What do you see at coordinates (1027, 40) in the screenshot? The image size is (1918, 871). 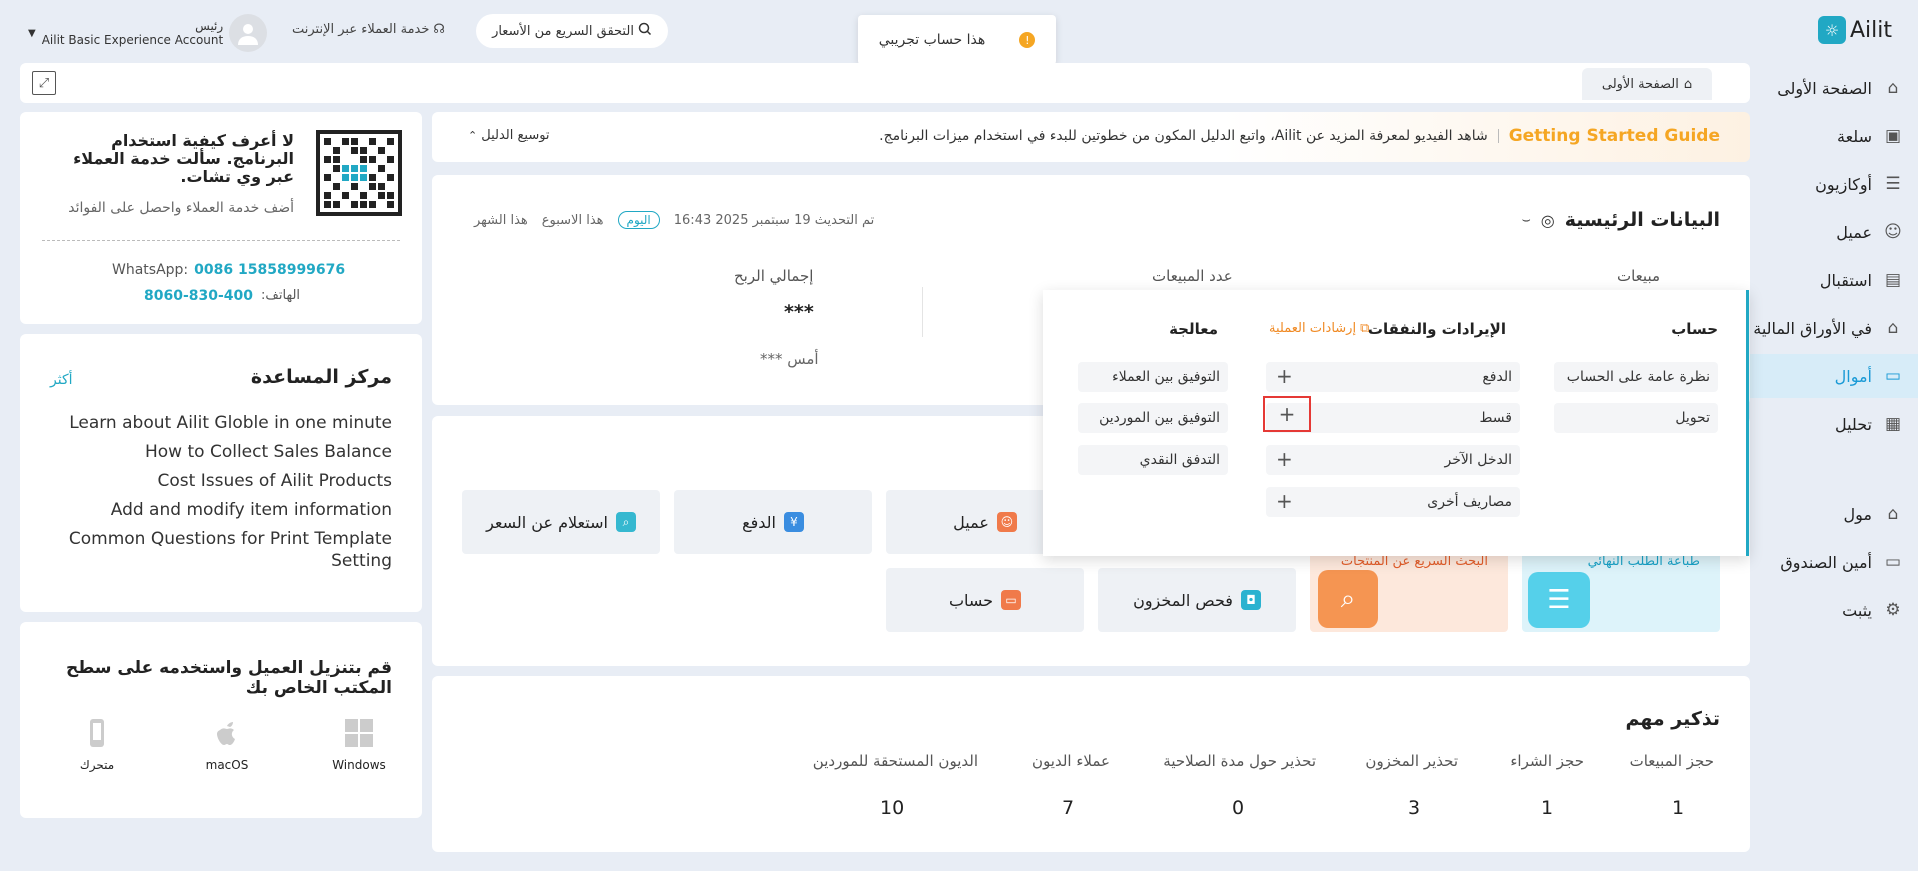 I see `warning-icon: !` at bounding box center [1027, 40].